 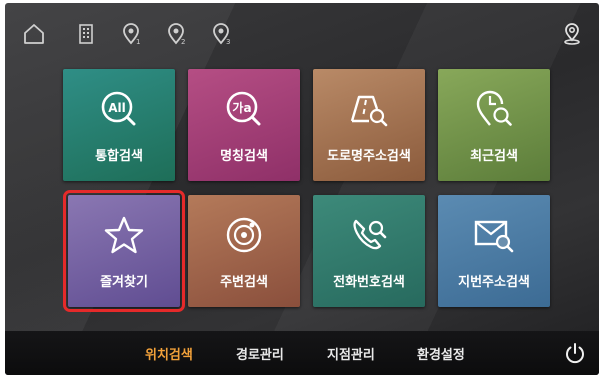 What do you see at coordinates (138, 42) in the screenshot?
I see `svg-text: 1` at bounding box center [138, 42].